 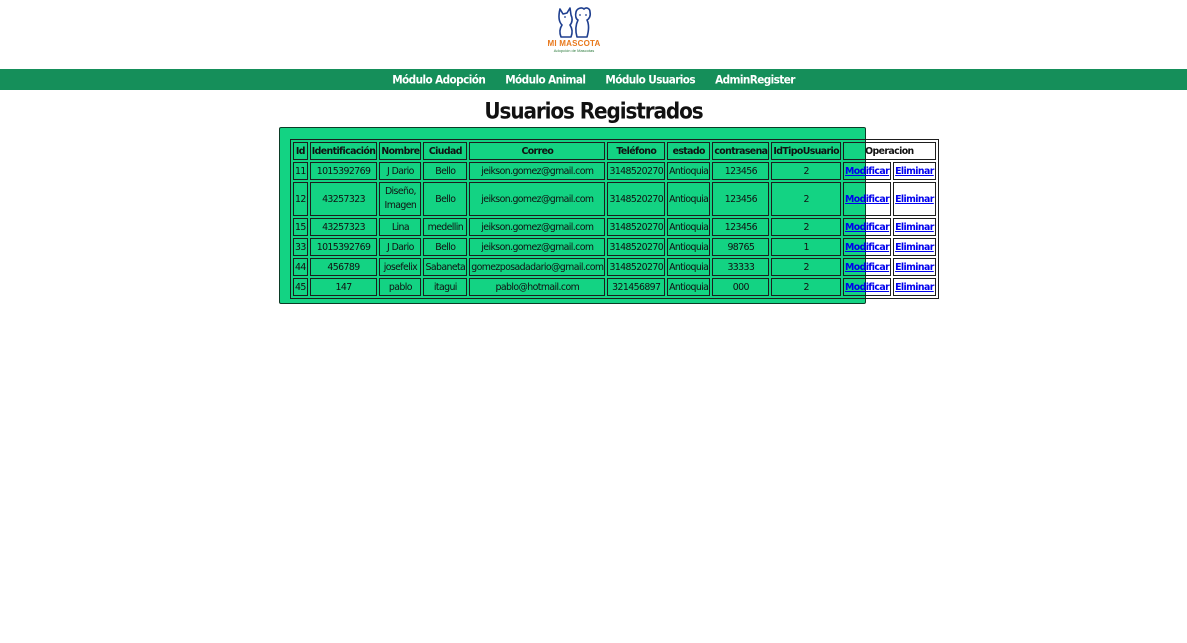 What do you see at coordinates (400, 151) in the screenshot?
I see `column-header-nombre: Nombre` at bounding box center [400, 151].